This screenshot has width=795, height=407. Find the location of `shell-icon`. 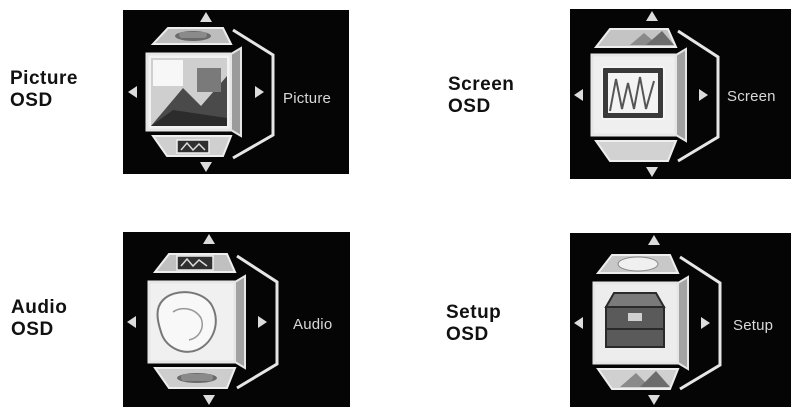

shell-icon is located at coordinates (638, 264).